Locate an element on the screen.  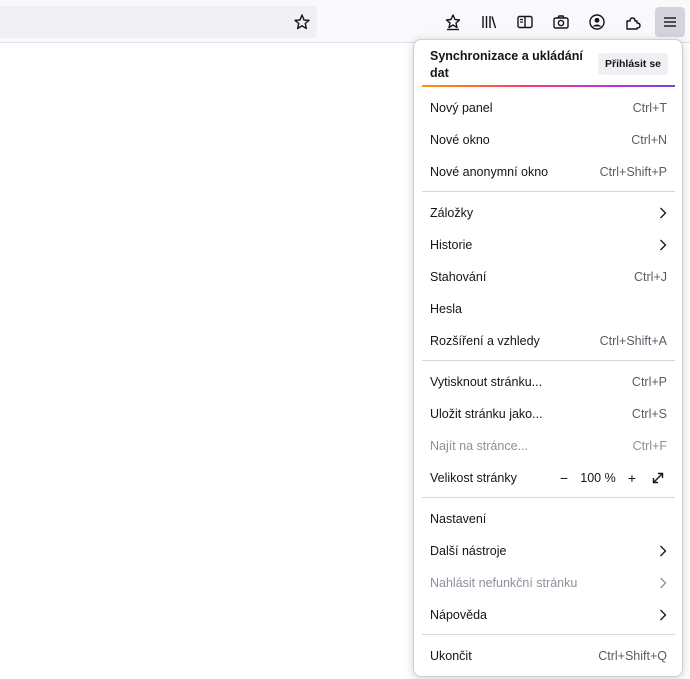
menu-item-label: Nastavení is located at coordinates (458, 519).